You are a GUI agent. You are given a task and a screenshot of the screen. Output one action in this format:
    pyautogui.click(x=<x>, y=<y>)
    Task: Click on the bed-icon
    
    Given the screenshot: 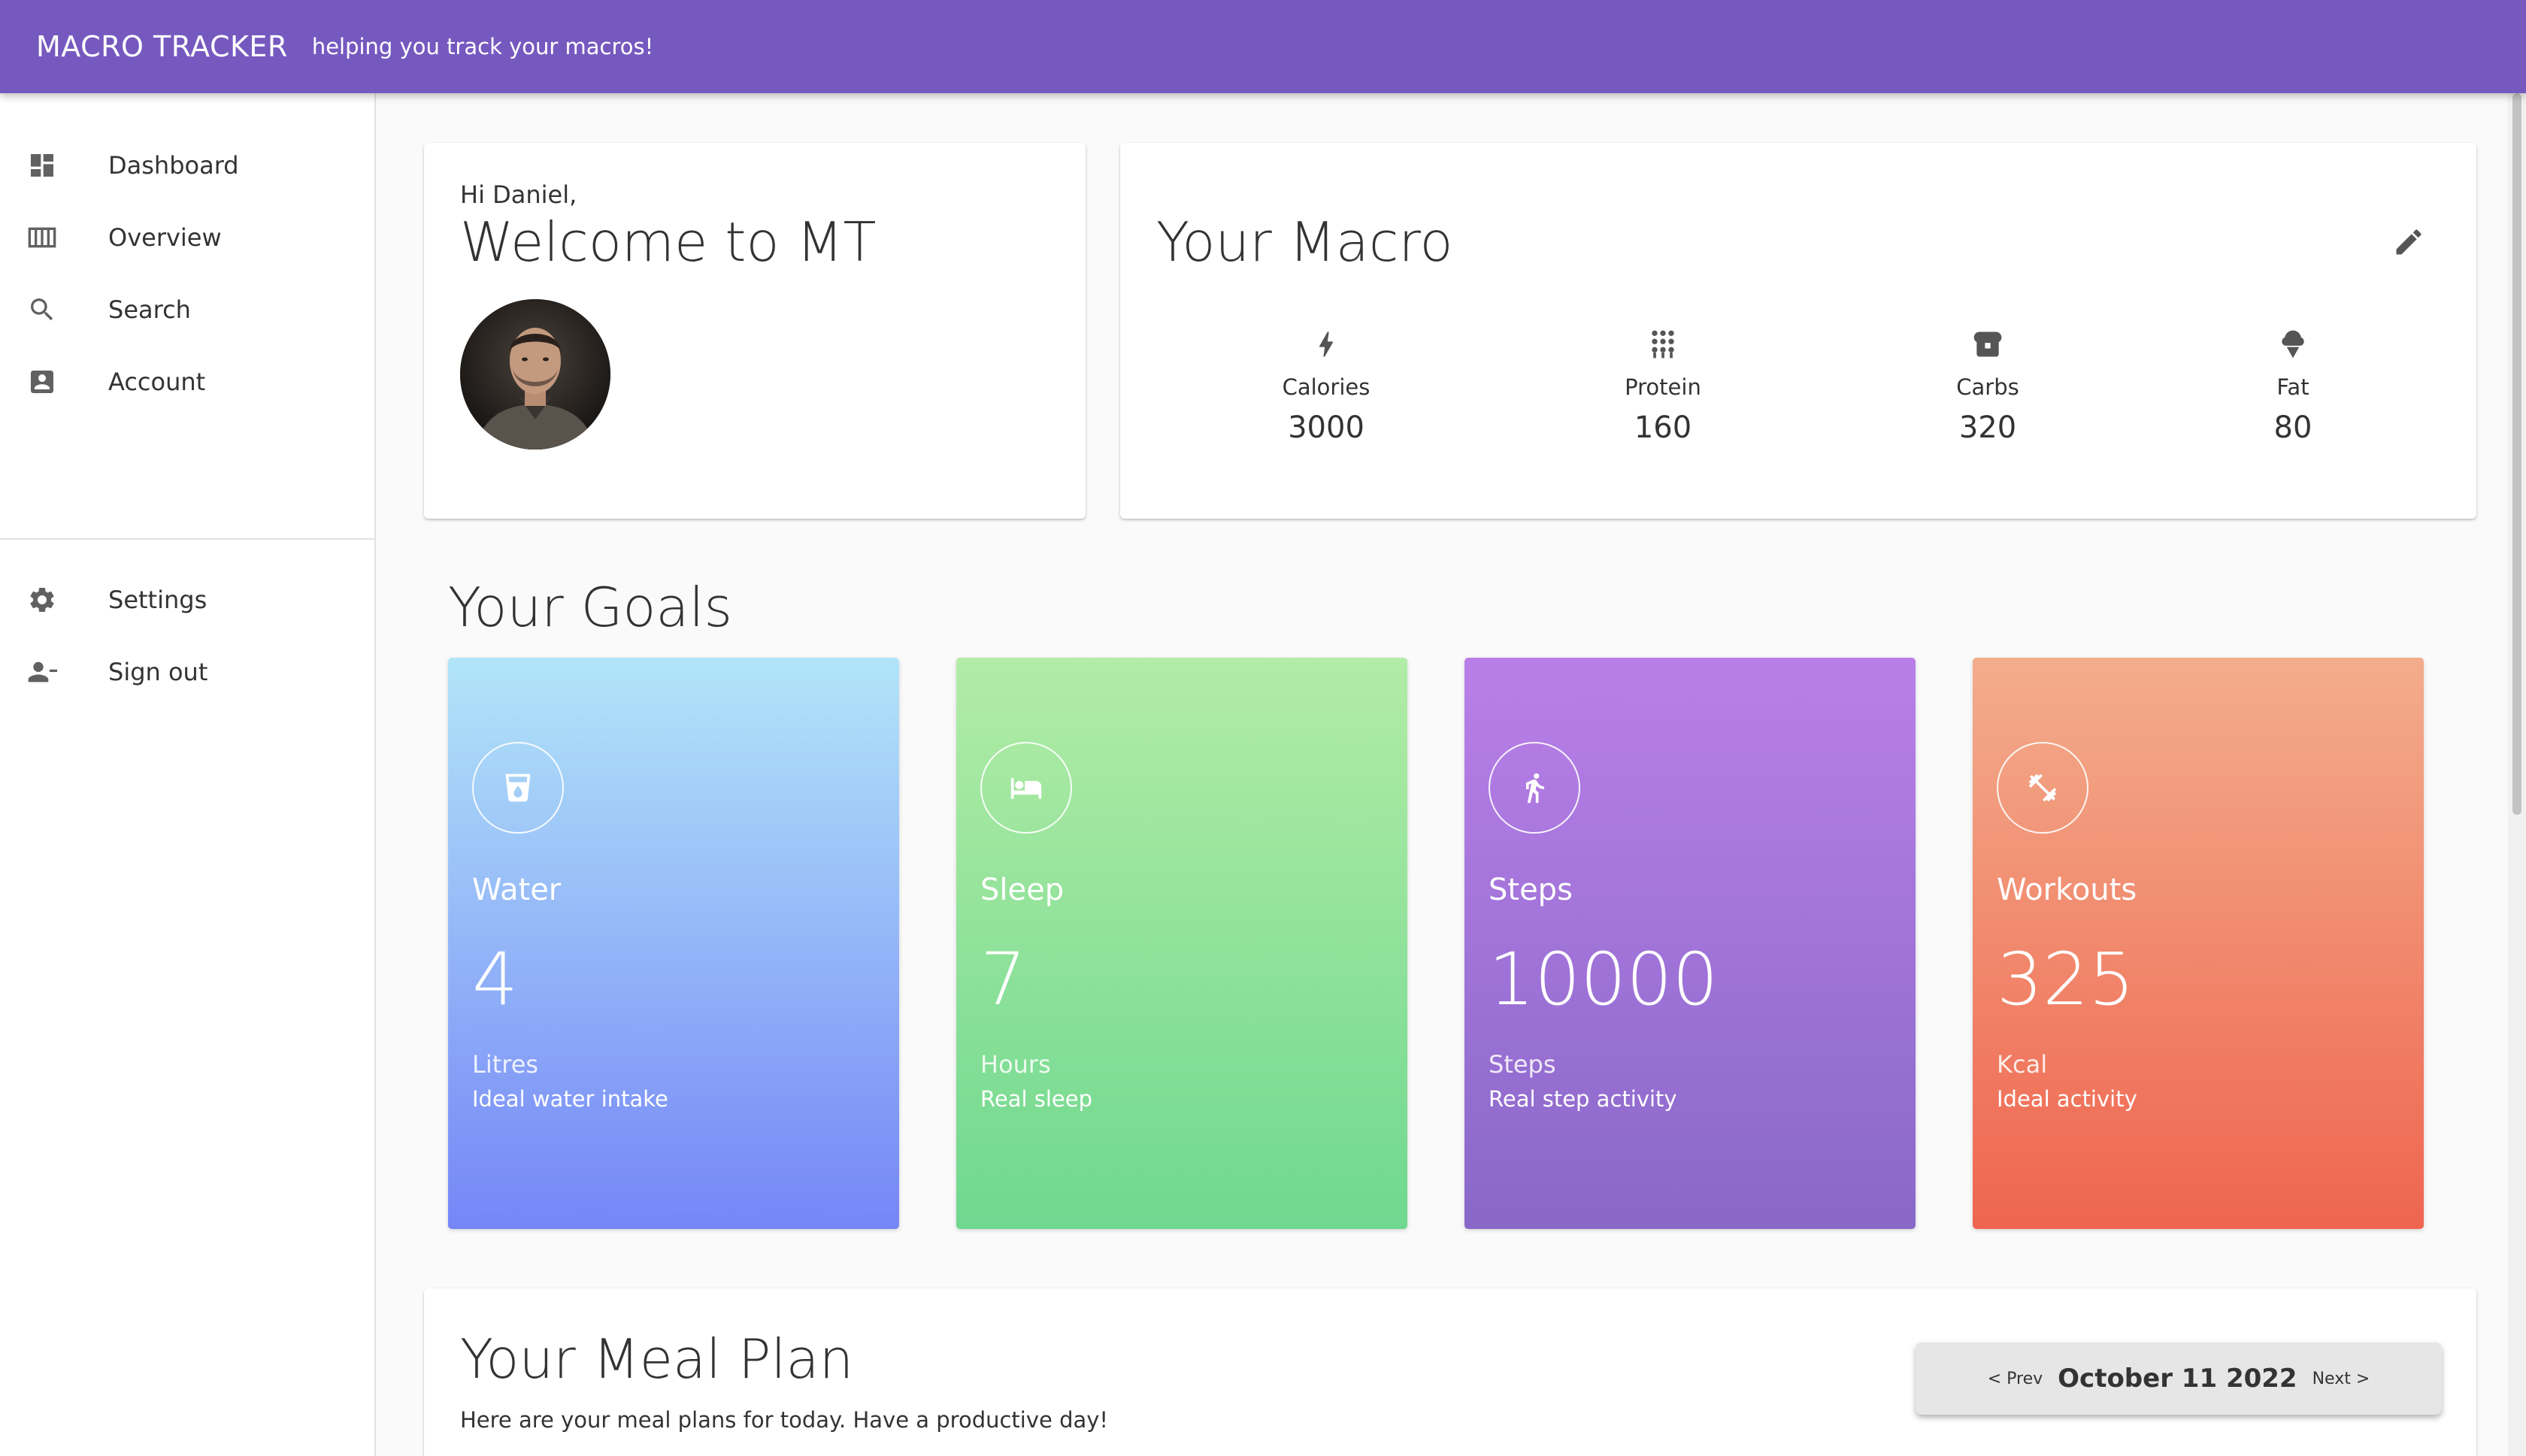 What is the action you would take?
    pyautogui.click(x=1026, y=788)
    